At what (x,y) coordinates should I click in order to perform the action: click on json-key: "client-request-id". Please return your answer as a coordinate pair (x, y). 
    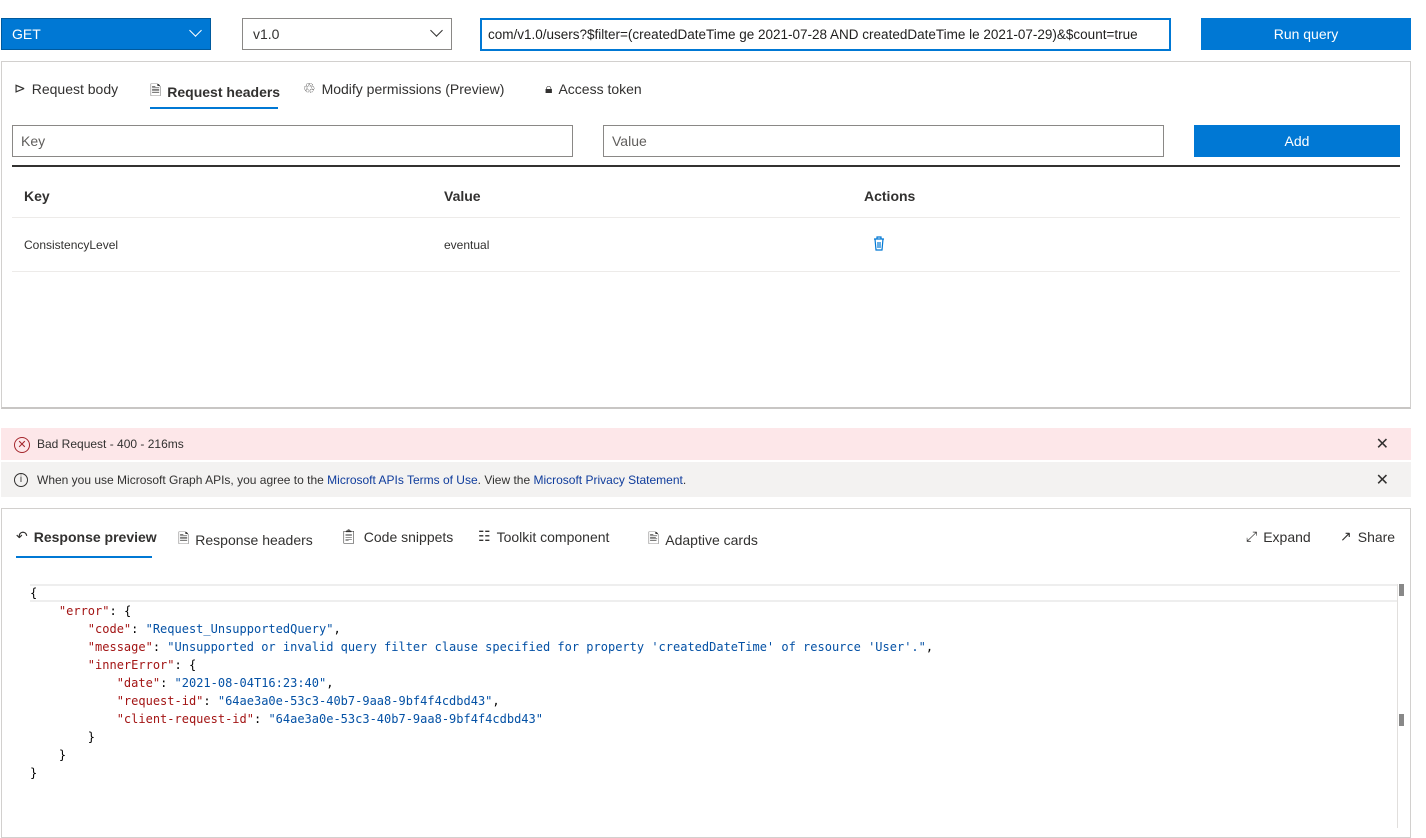
    Looking at the image, I should click on (185, 719).